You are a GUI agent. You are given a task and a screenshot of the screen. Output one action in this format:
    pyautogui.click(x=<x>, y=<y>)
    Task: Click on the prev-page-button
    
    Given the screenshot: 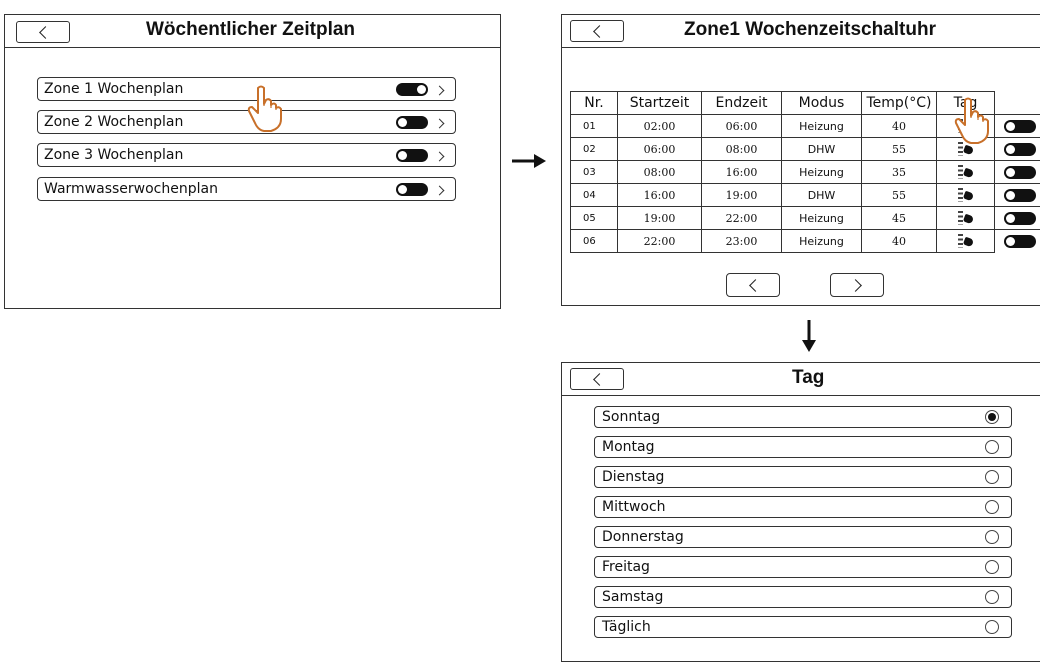 What is the action you would take?
    pyautogui.click(x=753, y=285)
    